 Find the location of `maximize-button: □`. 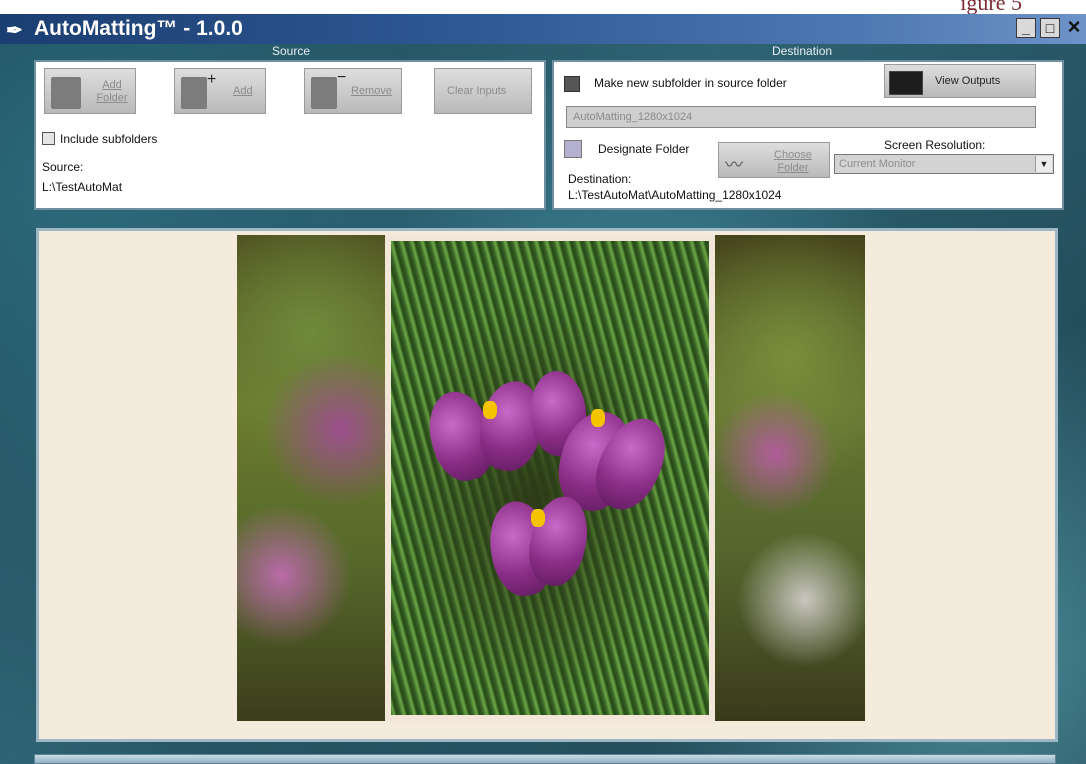

maximize-button: □ is located at coordinates (1050, 28).